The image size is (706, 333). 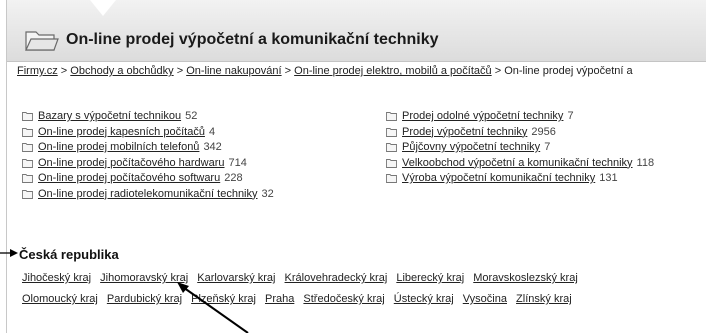 What do you see at coordinates (144, 299) in the screenshot?
I see `region-link: Pardubický kraj` at bounding box center [144, 299].